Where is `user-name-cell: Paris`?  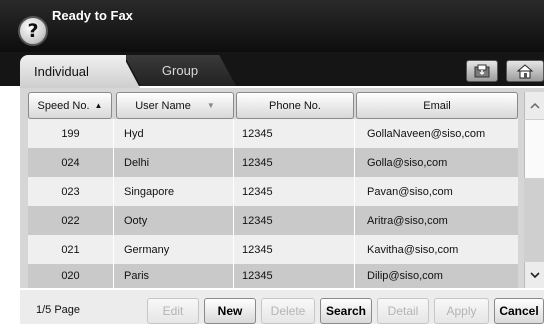 user-name-cell: Paris is located at coordinates (174, 276).